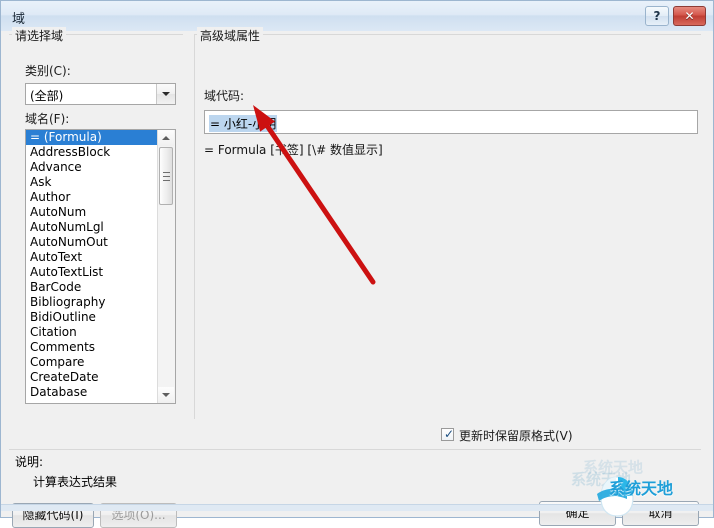 Image resolution: width=714 pixels, height=528 pixels. I want to click on list-item: BidiOutline, so click(92, 317).